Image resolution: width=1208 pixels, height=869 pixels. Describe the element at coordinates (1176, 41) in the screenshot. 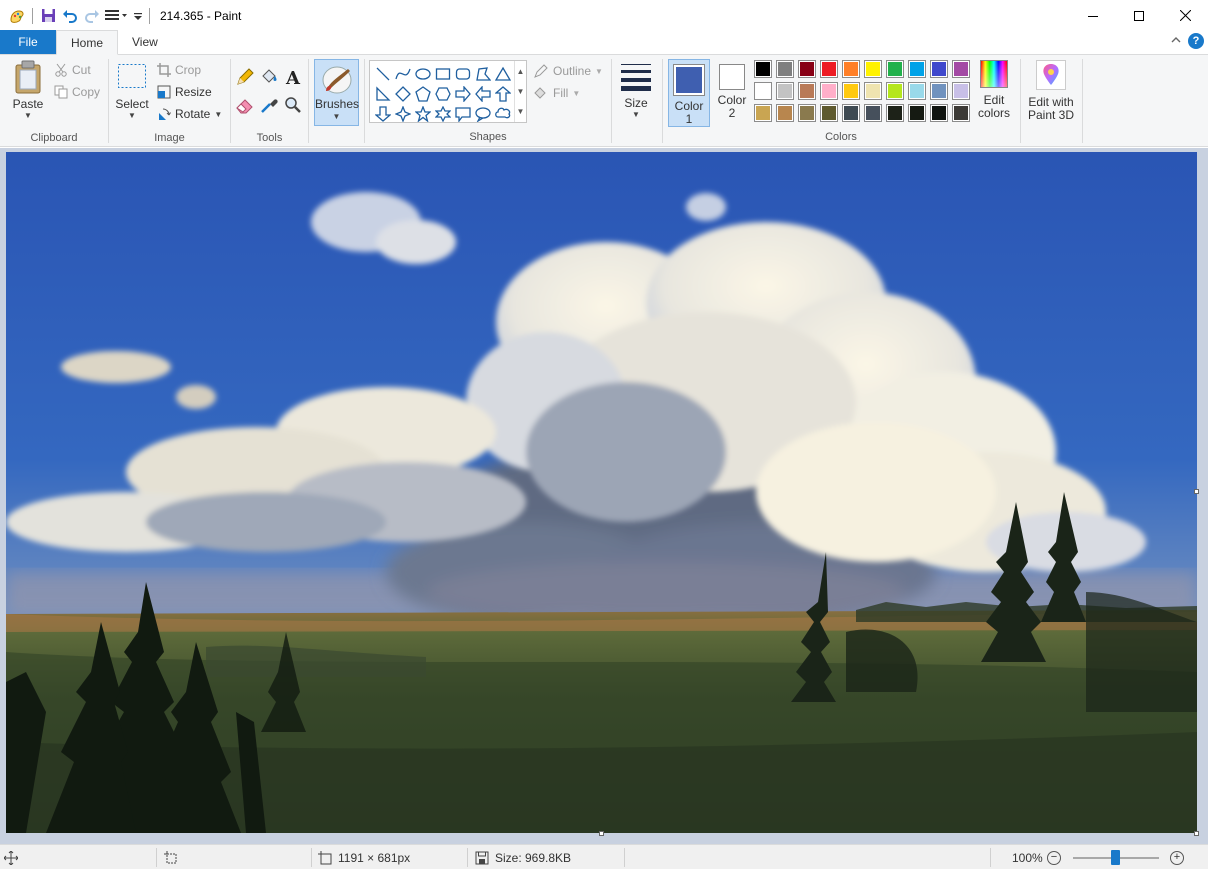

I see `minimize-ribbon-icon` at that location.